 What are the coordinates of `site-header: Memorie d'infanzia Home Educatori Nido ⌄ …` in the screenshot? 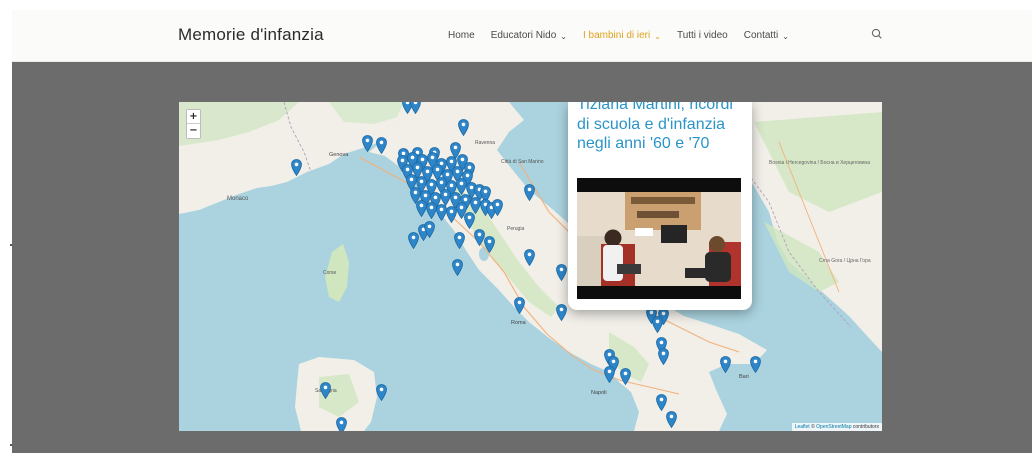 It's located at (522, 36).